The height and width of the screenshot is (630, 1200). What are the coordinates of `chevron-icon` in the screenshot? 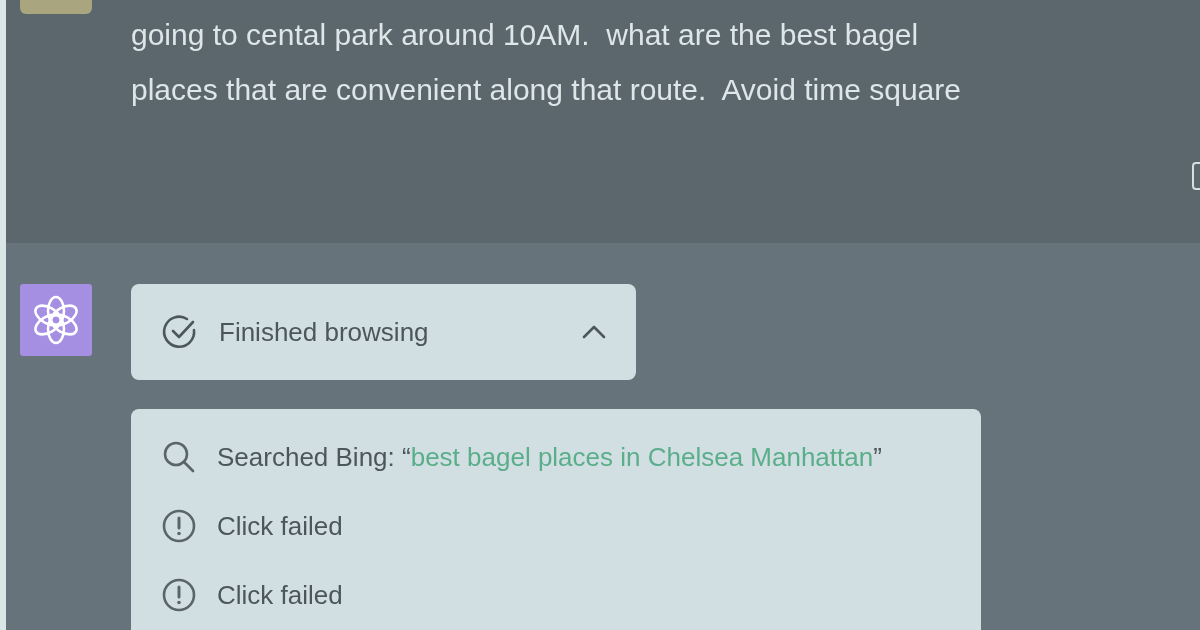 It's located at (594, 332).